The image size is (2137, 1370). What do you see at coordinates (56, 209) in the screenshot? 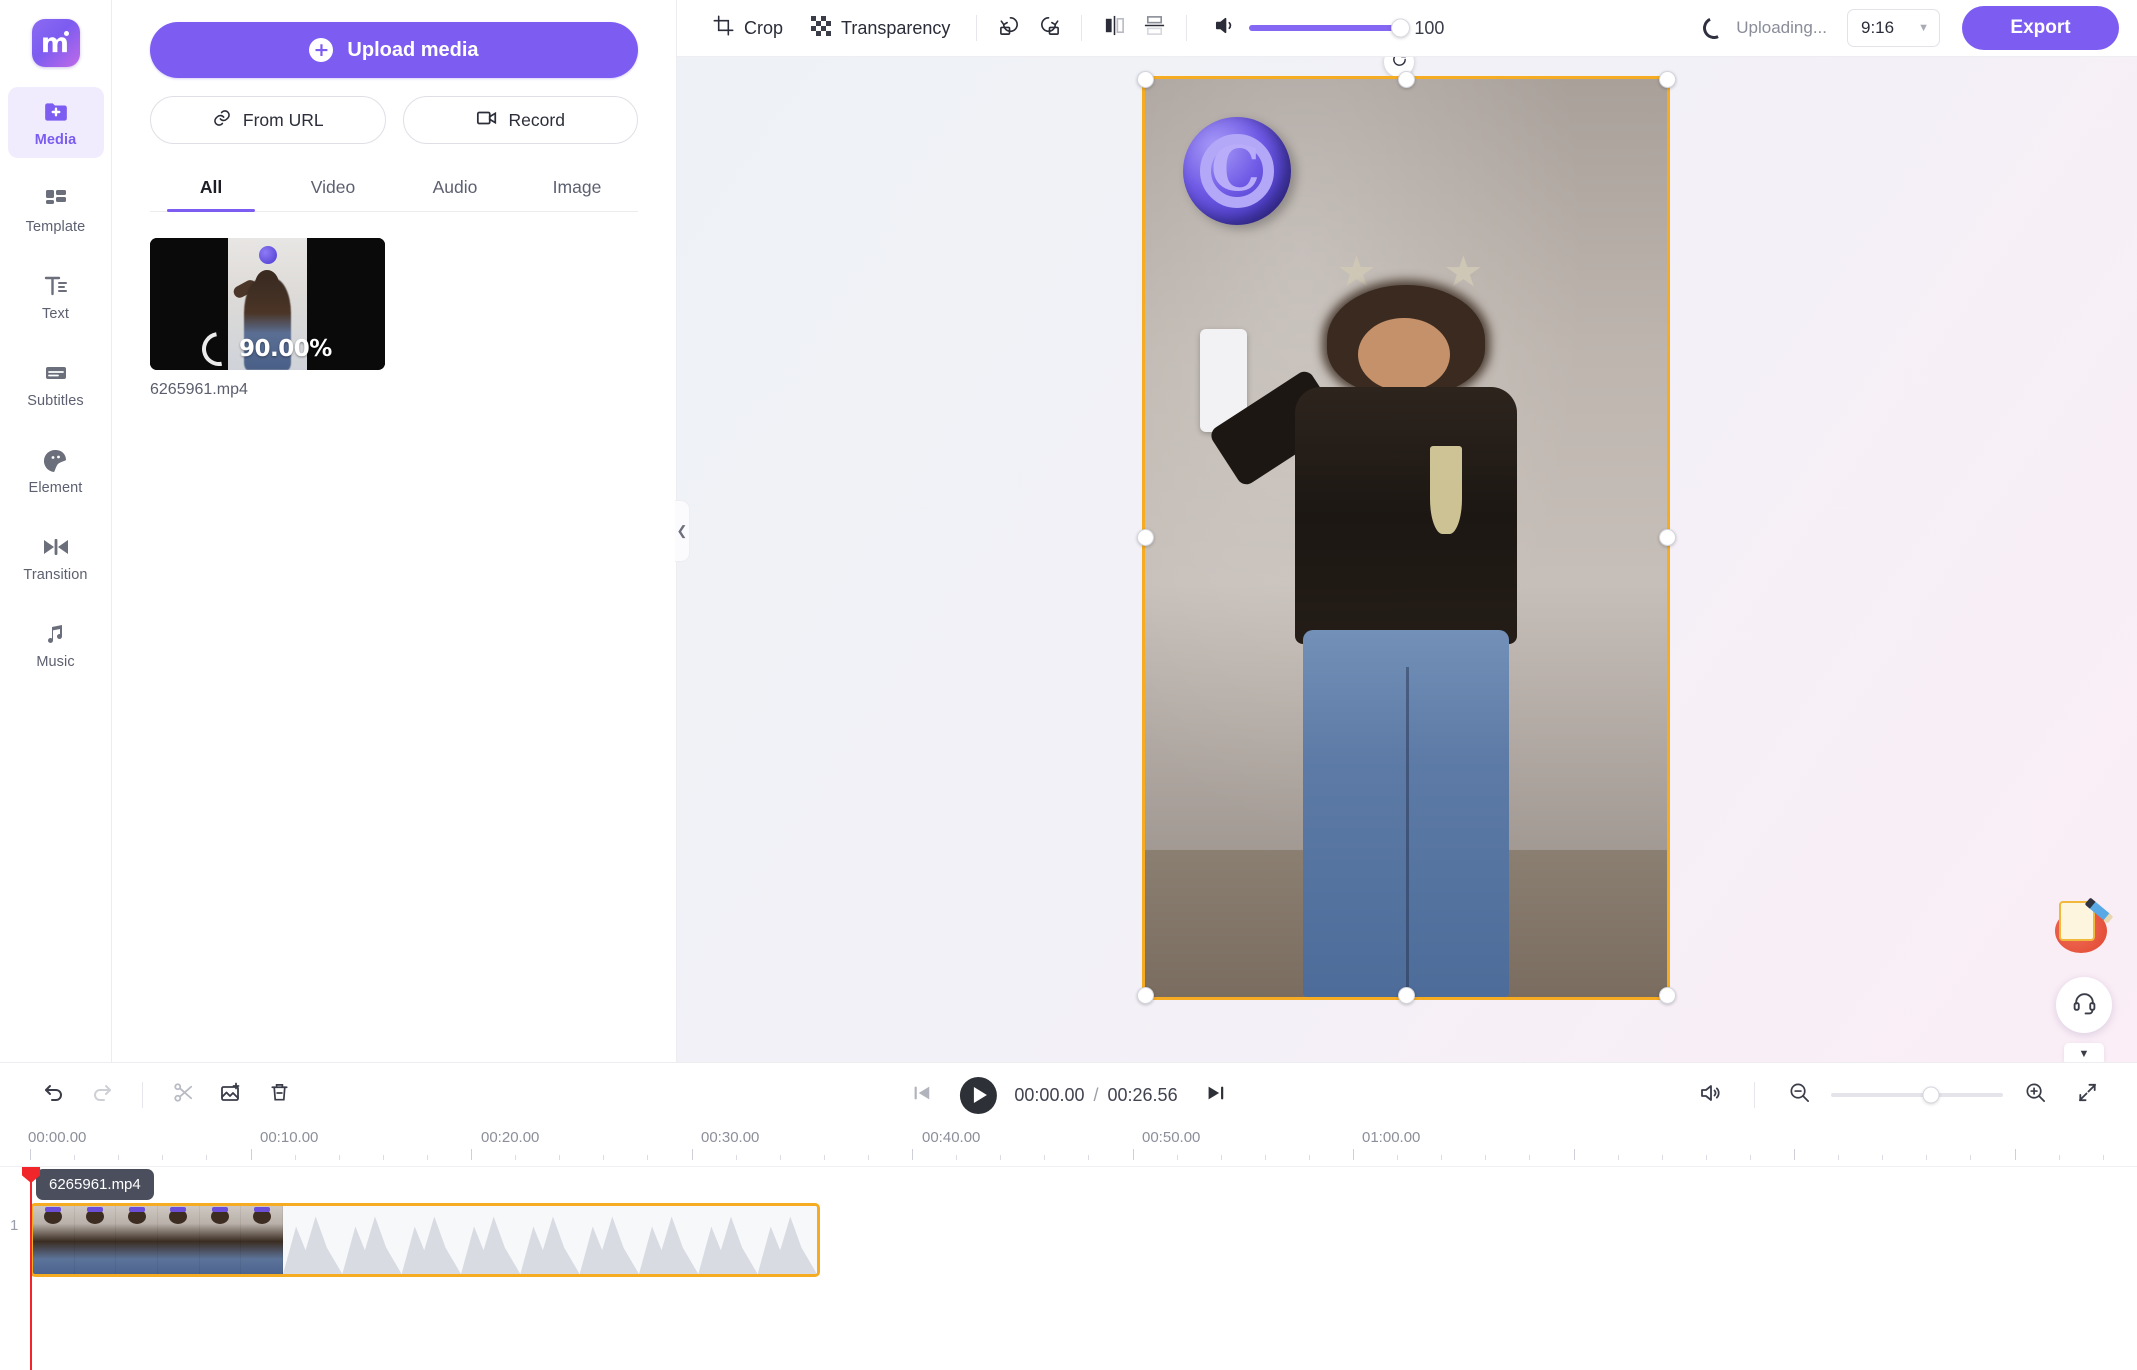
I see `sidebar-item-template: Template` at bounding box center [56, 209].